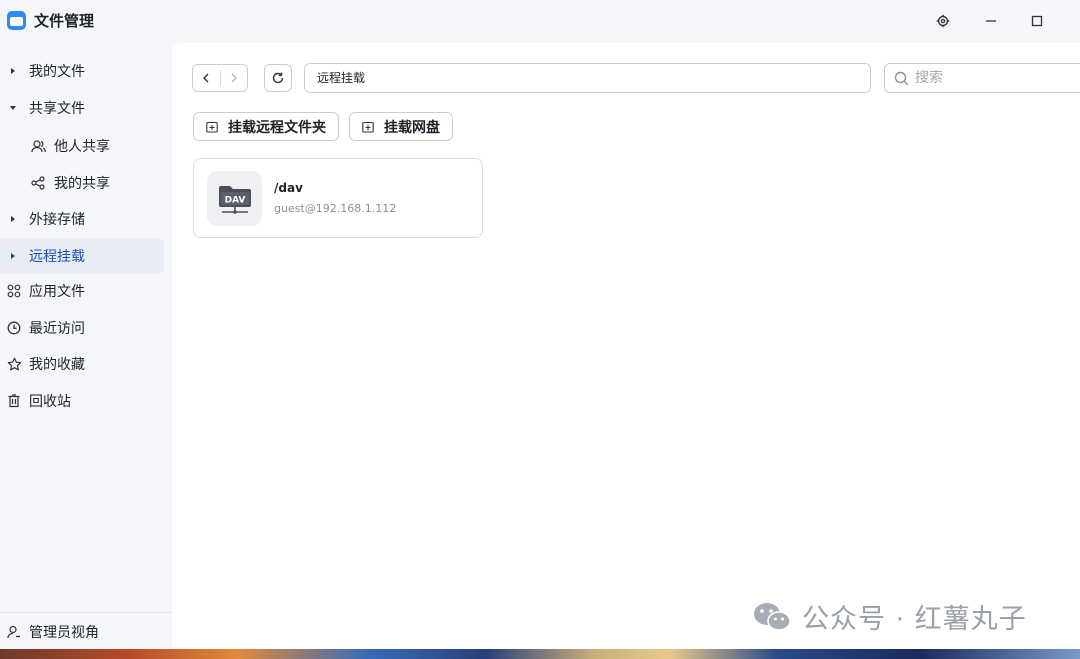 Image resolution: width=1080 pixels, height=659 pixels. Describe the element at coordinates (540, 21) in the screenshot. I see `title-bar: 文件管理` at that location.